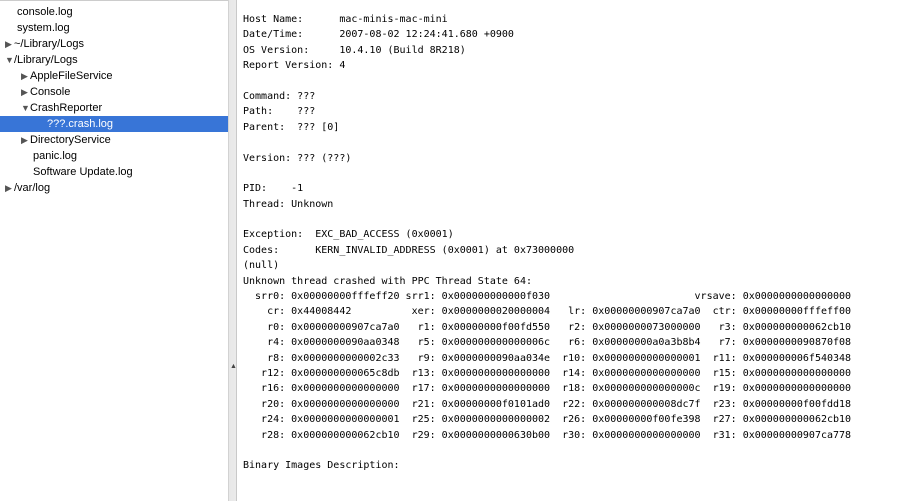 The width and height of the screenshot is (921, 502). I want to click on sidebar-item-label: DirectoryService, so click(70, 140).